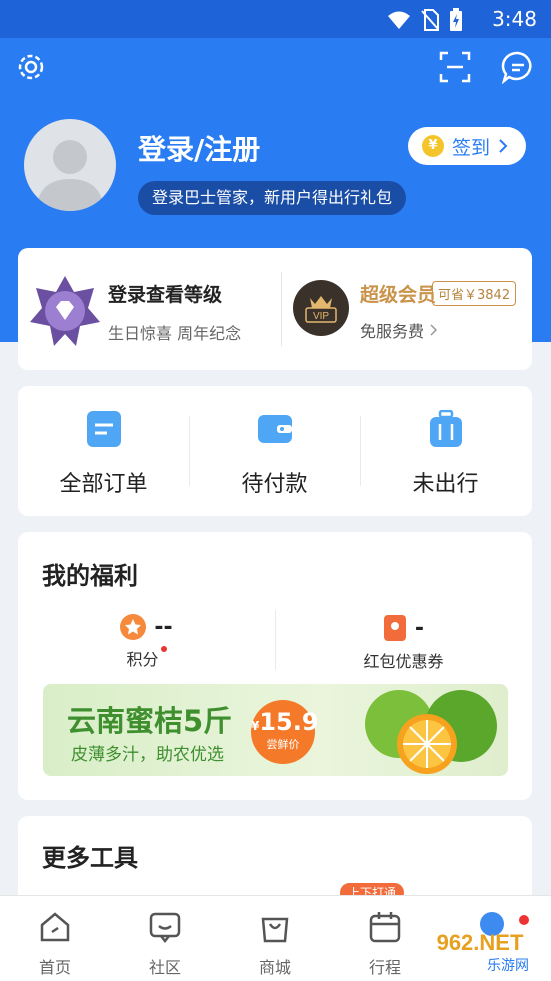 The width and height of the screenshot is (551, 981). What do you see at coordinates (431, 732) in the screenshot?
I see `orange-fruit-image` at bounding box center [431, 732].